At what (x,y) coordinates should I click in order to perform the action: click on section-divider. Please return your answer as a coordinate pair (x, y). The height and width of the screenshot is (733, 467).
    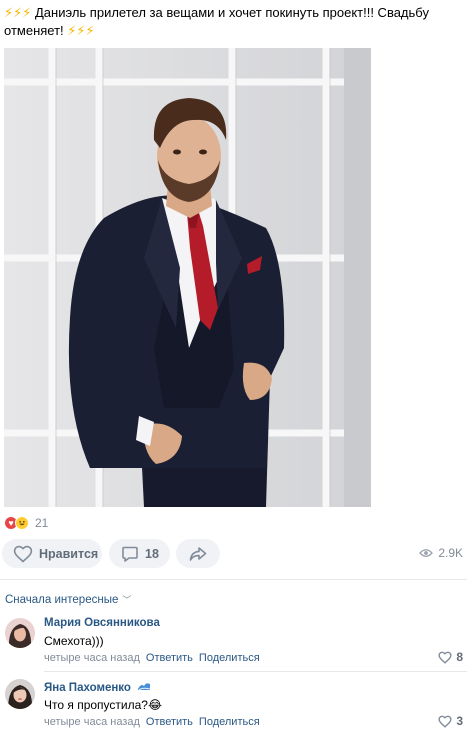
    Looking at the image, I should click on (233, 579).